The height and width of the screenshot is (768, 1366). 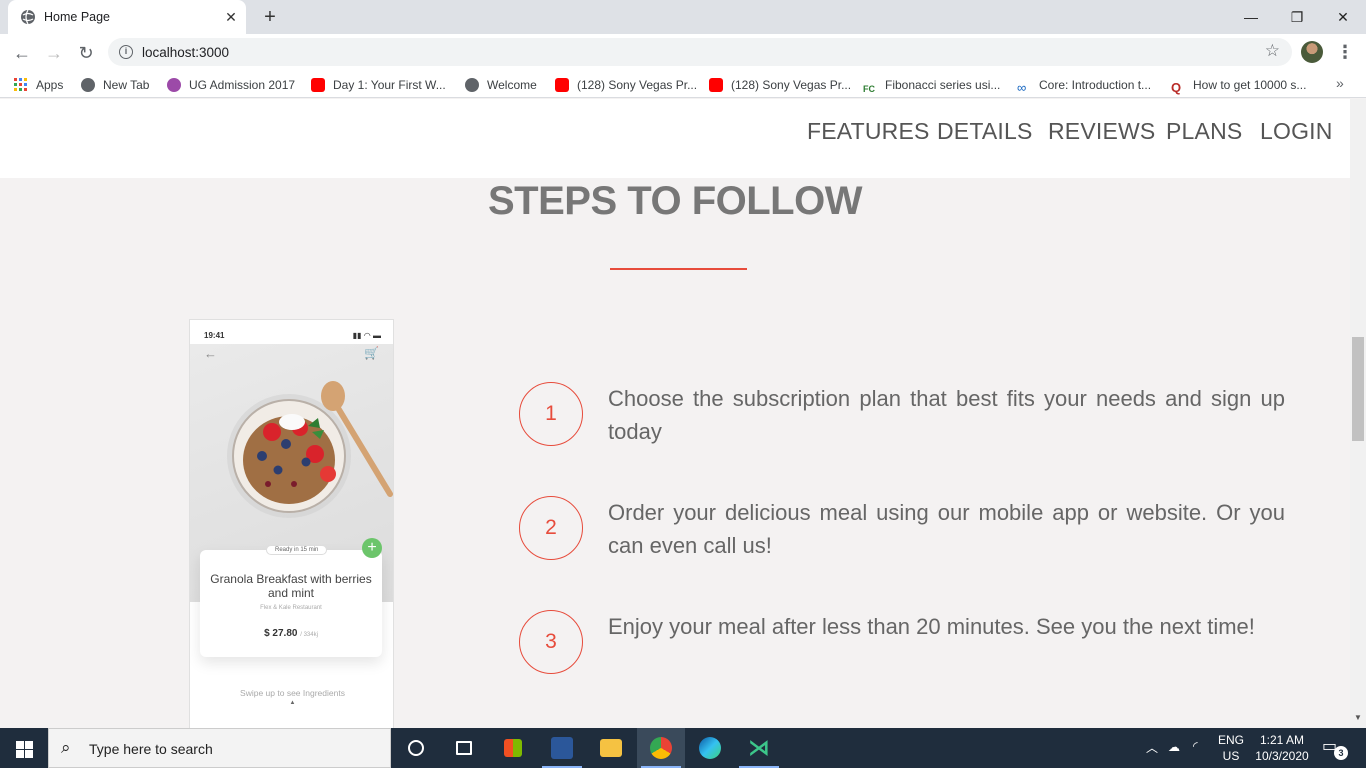 I want to click on step-number: 2, so click(x=551, y=528).